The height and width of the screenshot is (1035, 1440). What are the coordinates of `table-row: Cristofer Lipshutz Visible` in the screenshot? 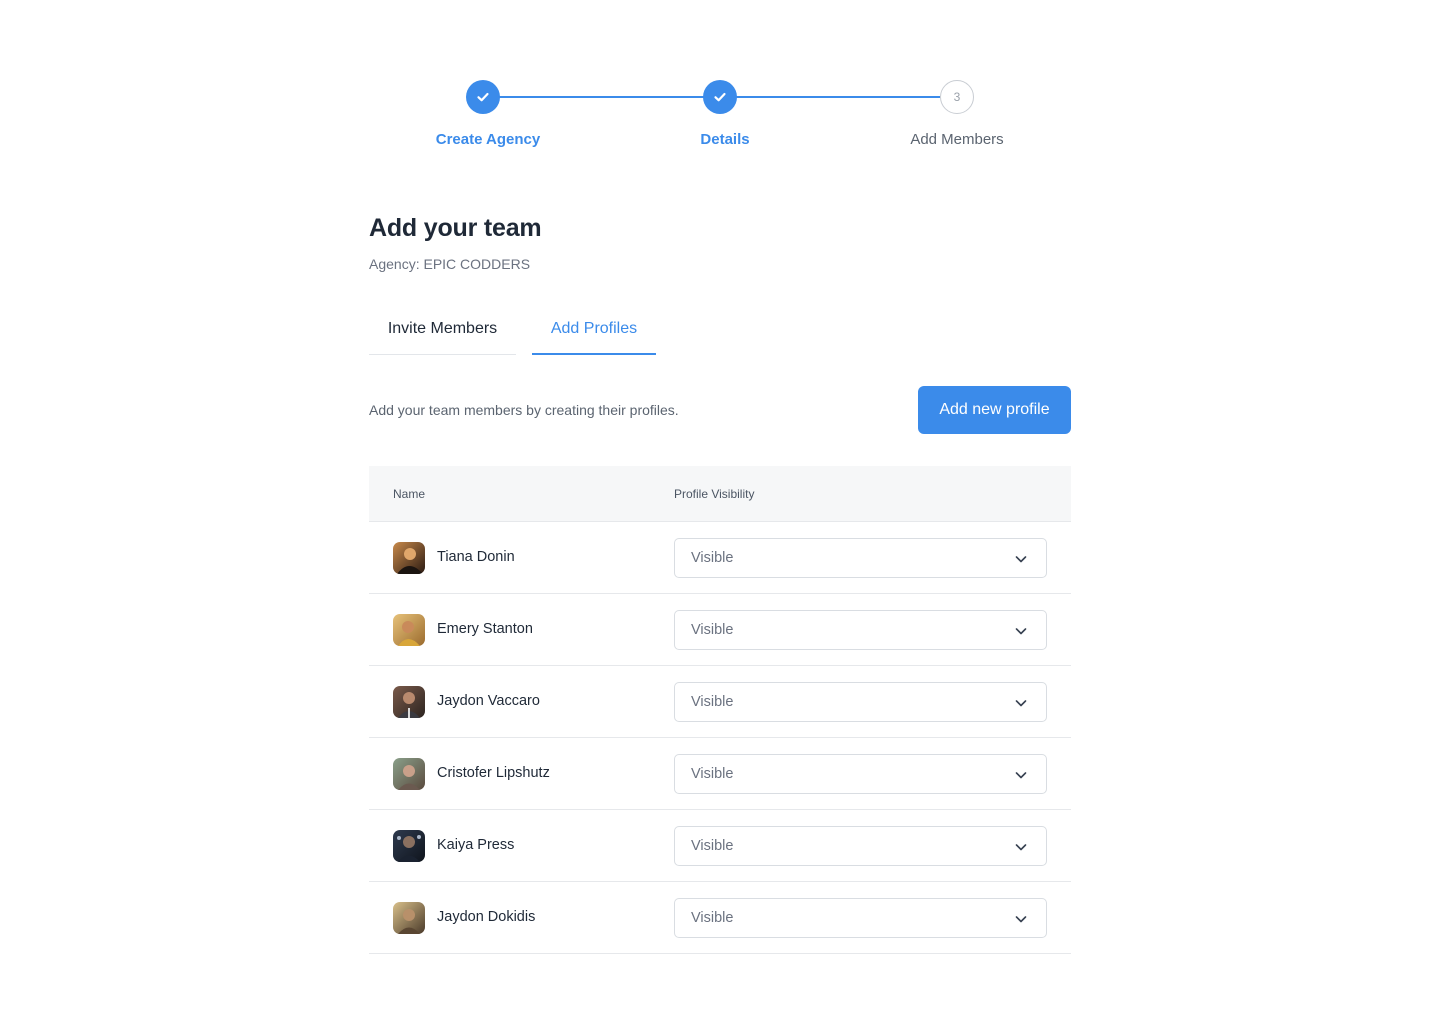 It's located at (720, 774).